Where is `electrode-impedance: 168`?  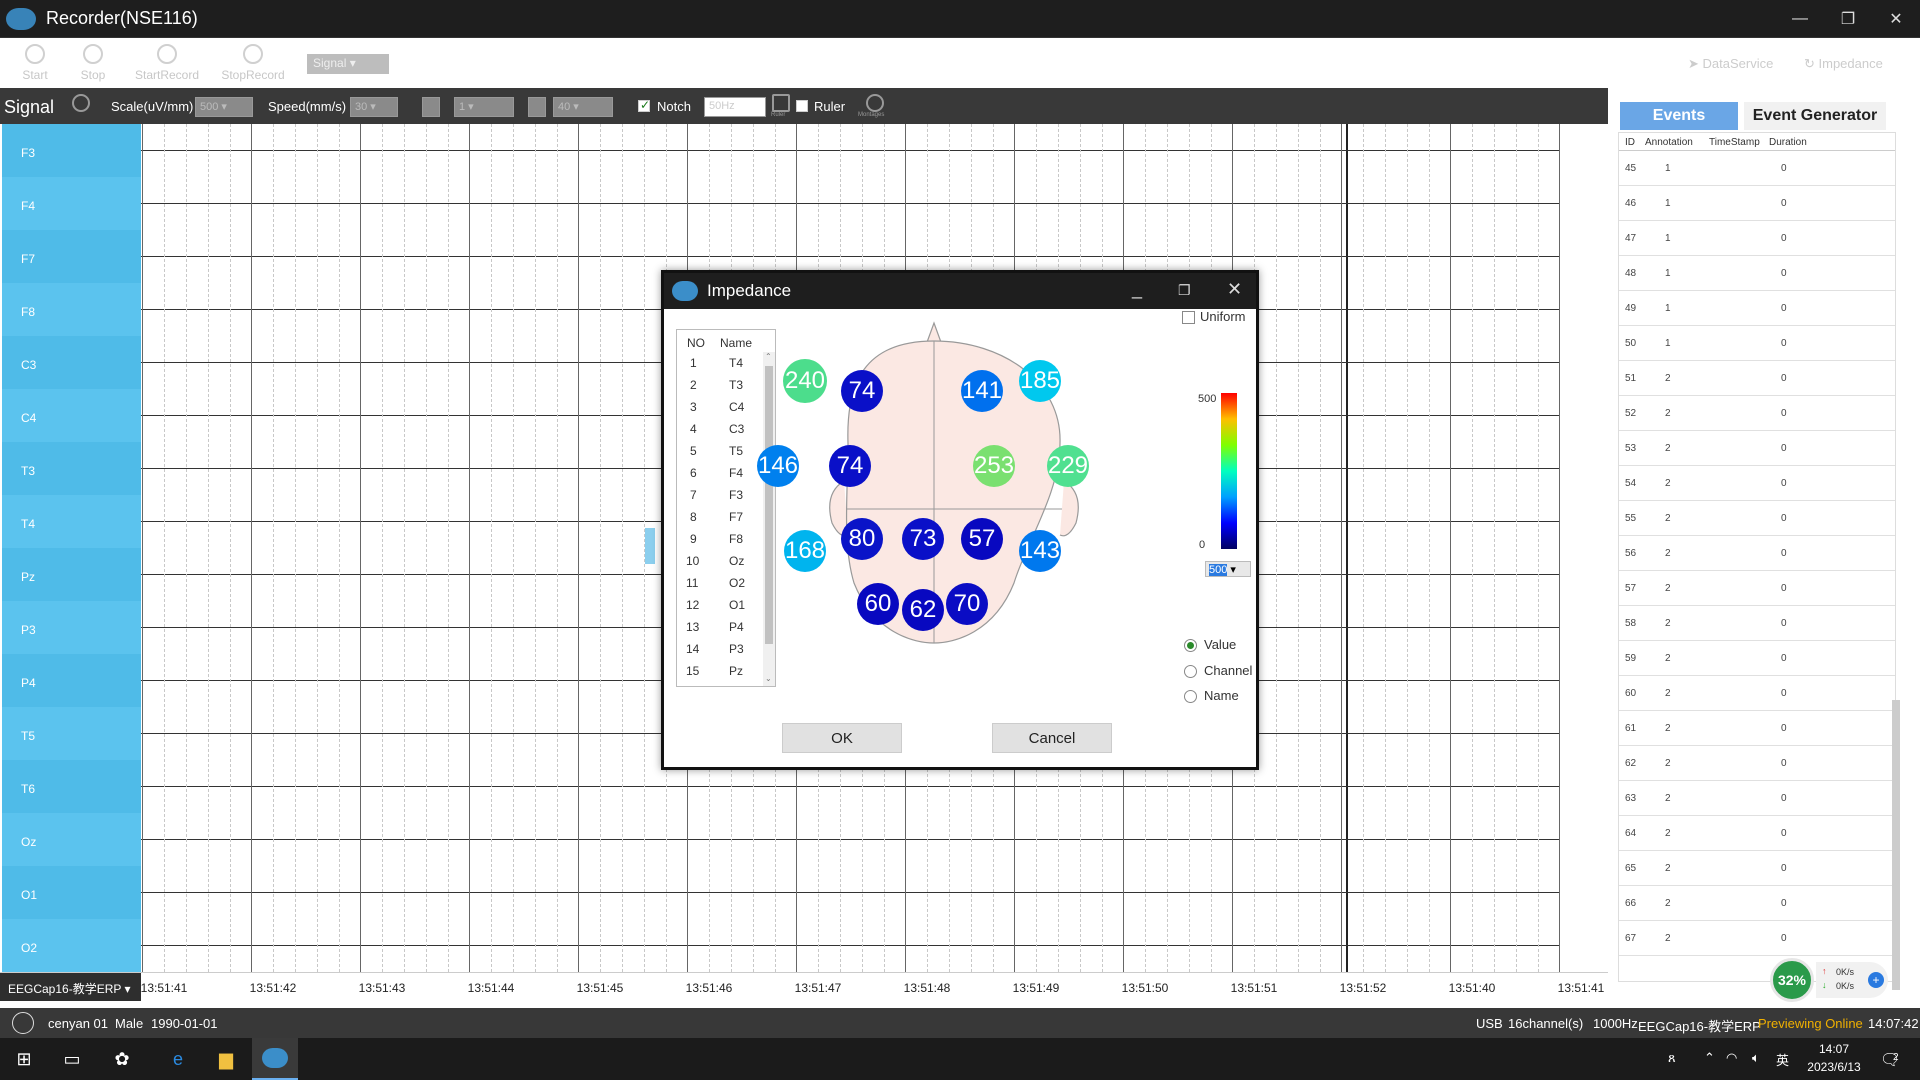
electrode-impedance: 168 is located at coordinates (805, 551).